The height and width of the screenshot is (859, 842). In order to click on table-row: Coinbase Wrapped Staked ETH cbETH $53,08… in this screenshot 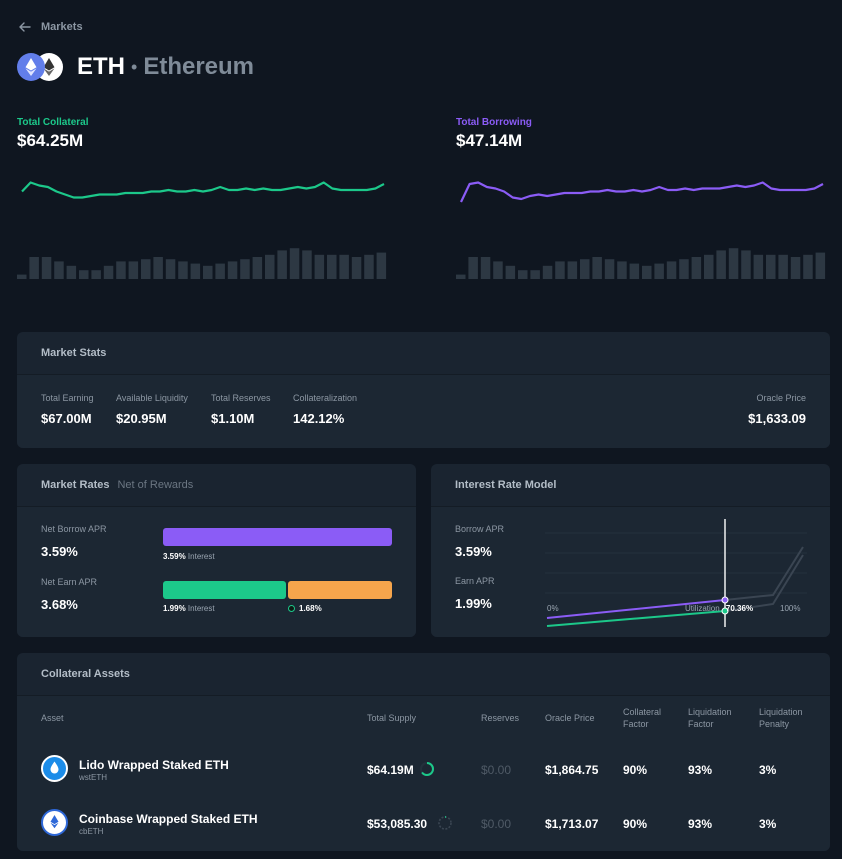, I will do `click(423, 823)`.